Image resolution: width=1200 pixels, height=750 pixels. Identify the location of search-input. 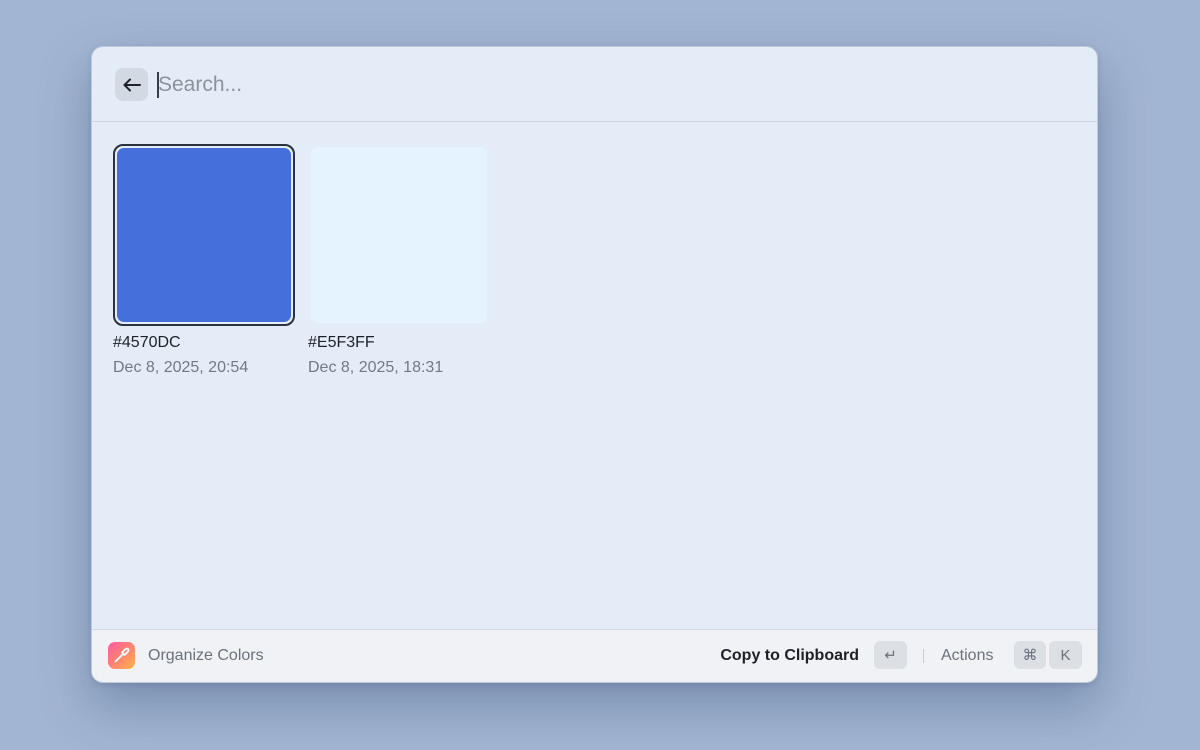
(598, 85).